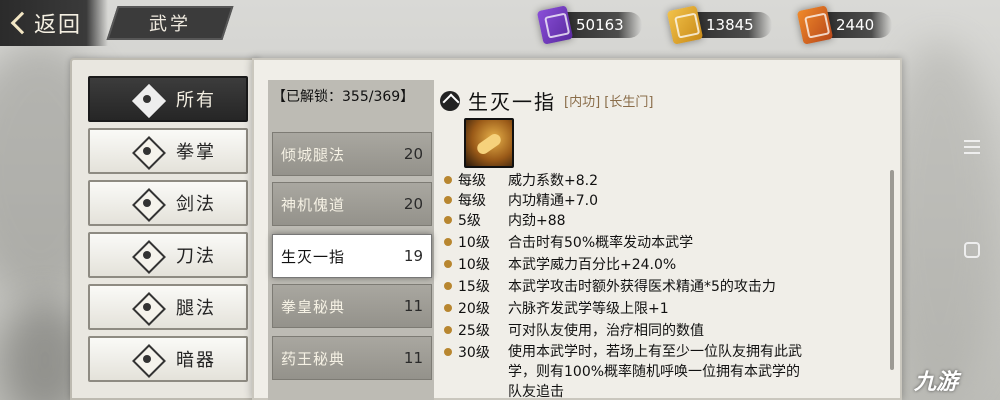 The image size is (1000, 400). What do you see at coordinates (512, 102) in the screenshot?
I see `skill-title: 生灭一指` at bounding box center [512, 102].